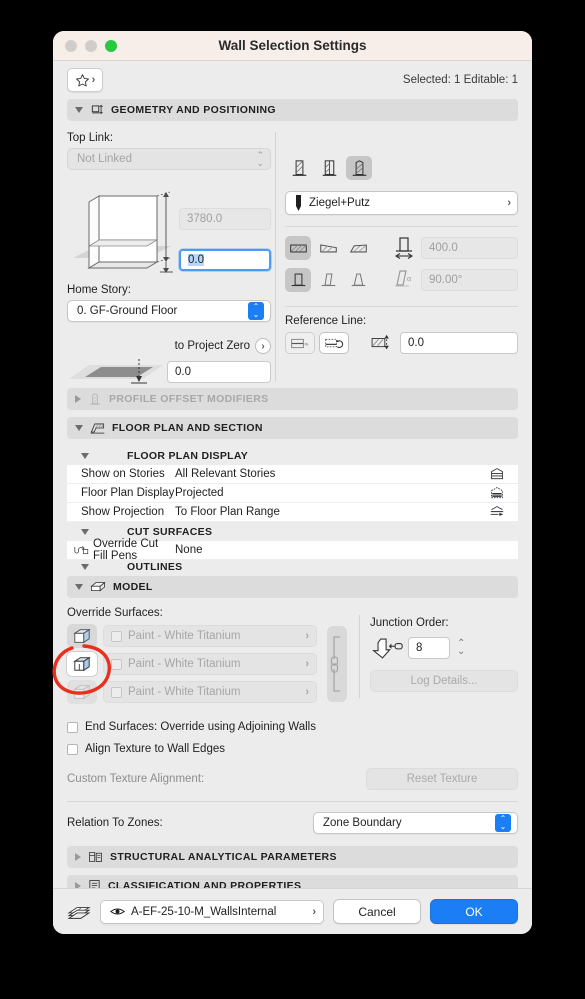 The height and width of the screenshot is (999, 585). I want to click on polygon-wall-button, so click(358, 248).